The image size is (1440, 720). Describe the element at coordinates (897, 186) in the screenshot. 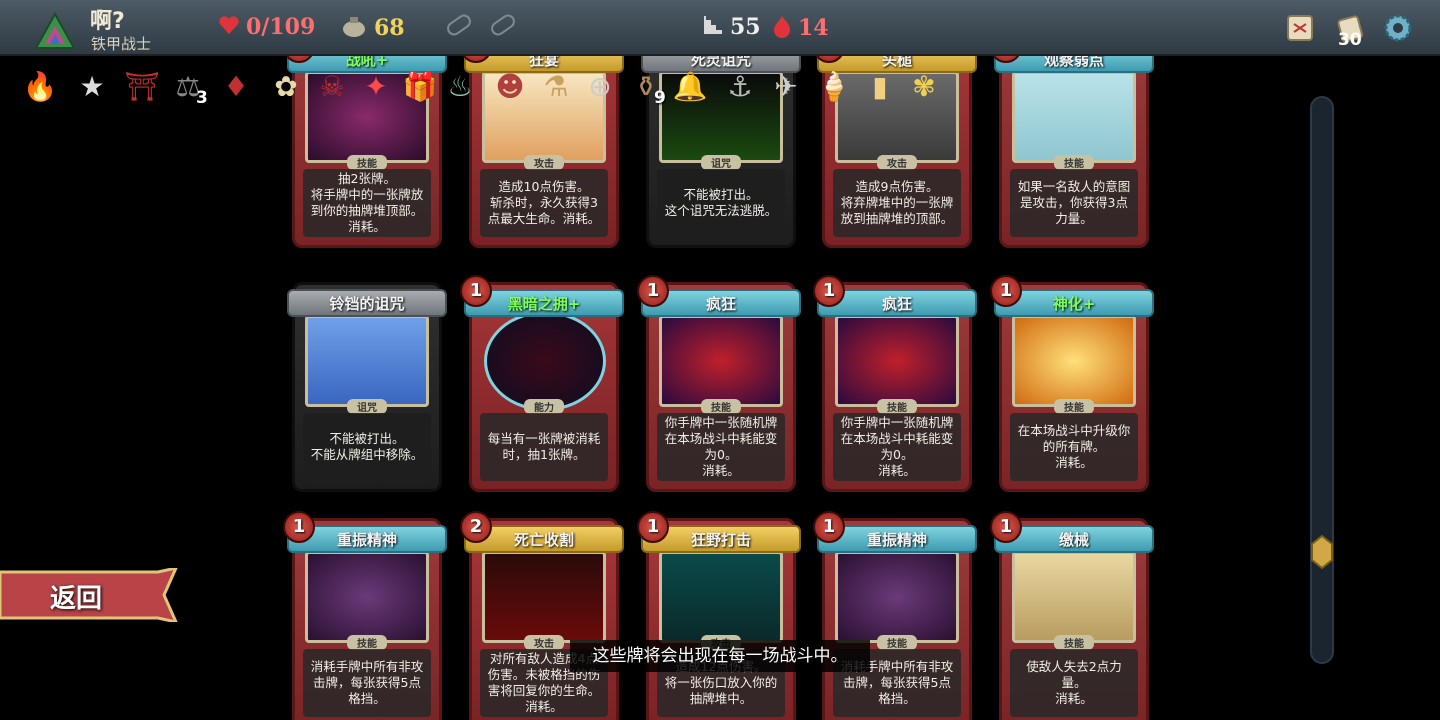

I see `card-description-line: 造成9点伤害。` at that location.